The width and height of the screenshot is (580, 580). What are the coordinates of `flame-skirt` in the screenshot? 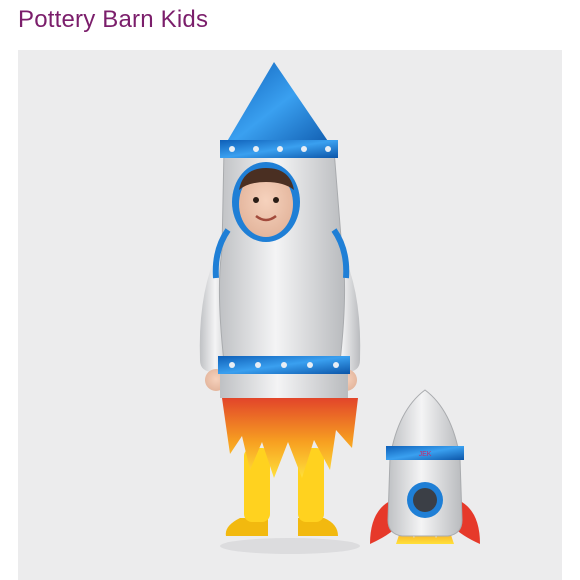 It's located at (290, 438).